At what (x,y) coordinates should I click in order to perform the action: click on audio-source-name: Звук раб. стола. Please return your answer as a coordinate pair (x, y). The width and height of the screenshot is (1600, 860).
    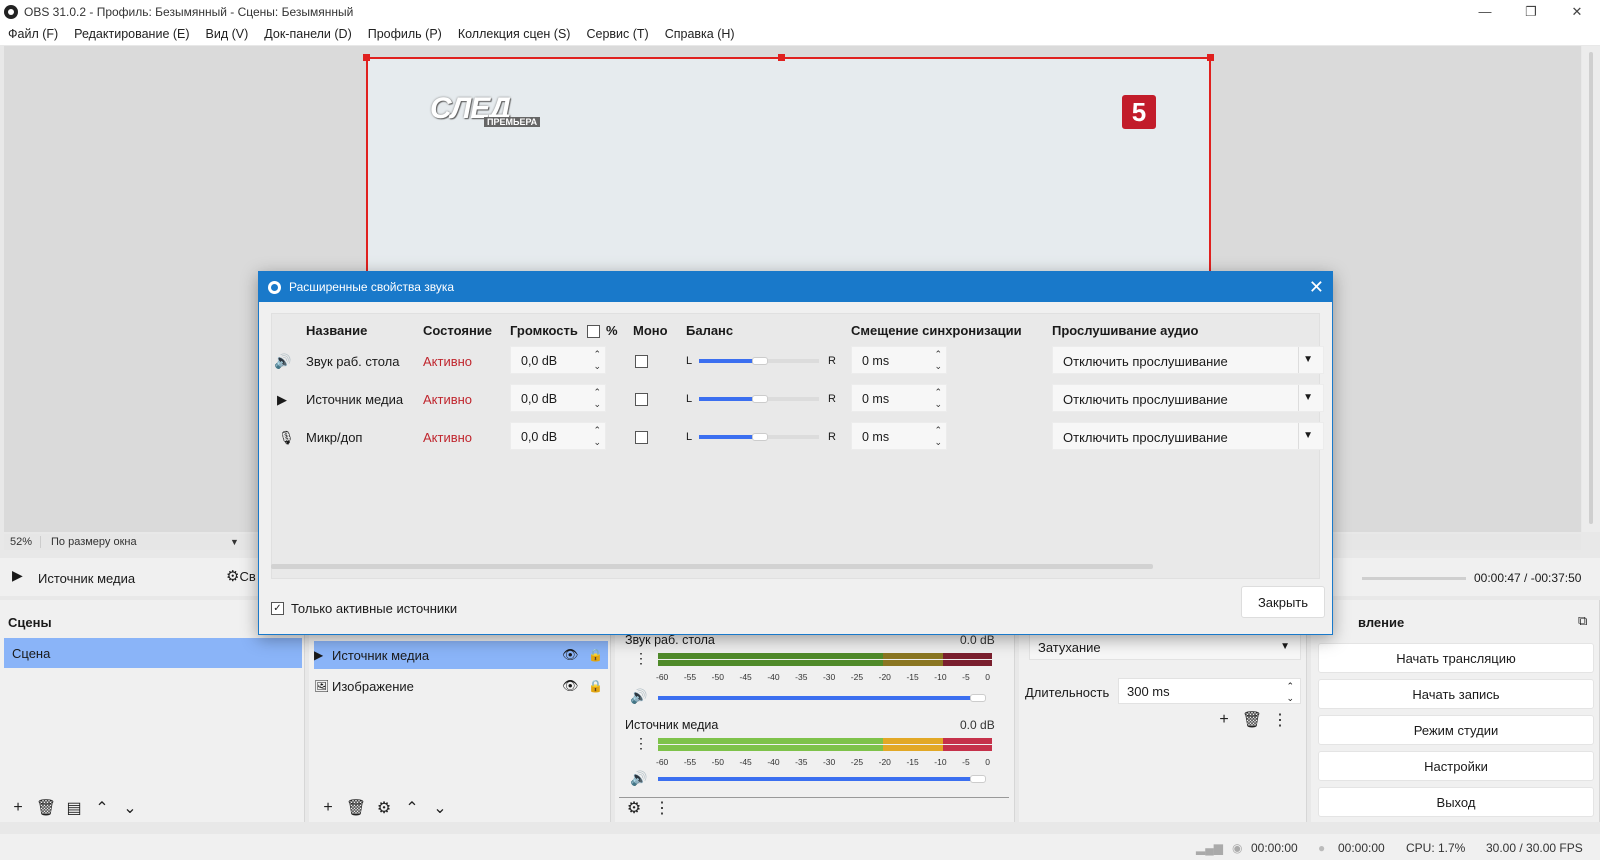
    Looking at the image, I should click on (353, 361).